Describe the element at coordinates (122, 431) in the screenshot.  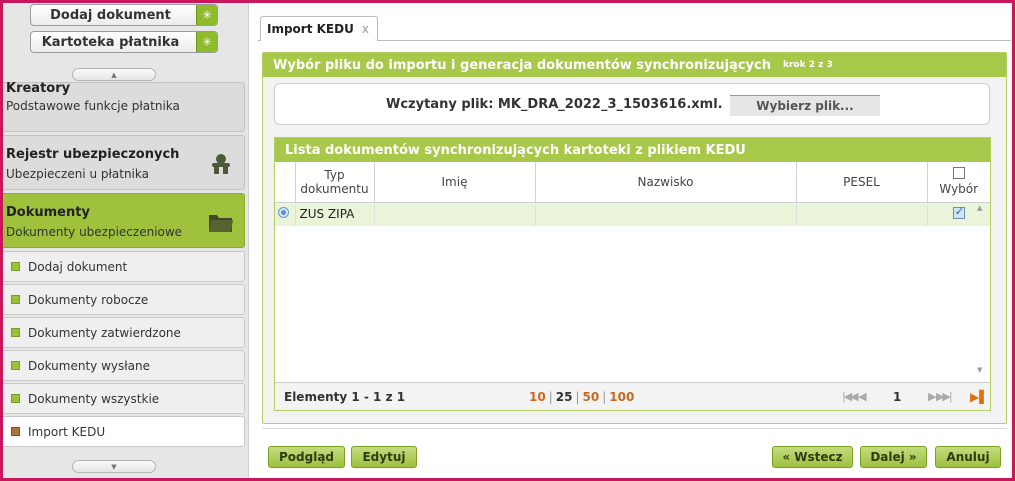
I see `sidebar-item-import-kedu: Import KEDU` at that location.